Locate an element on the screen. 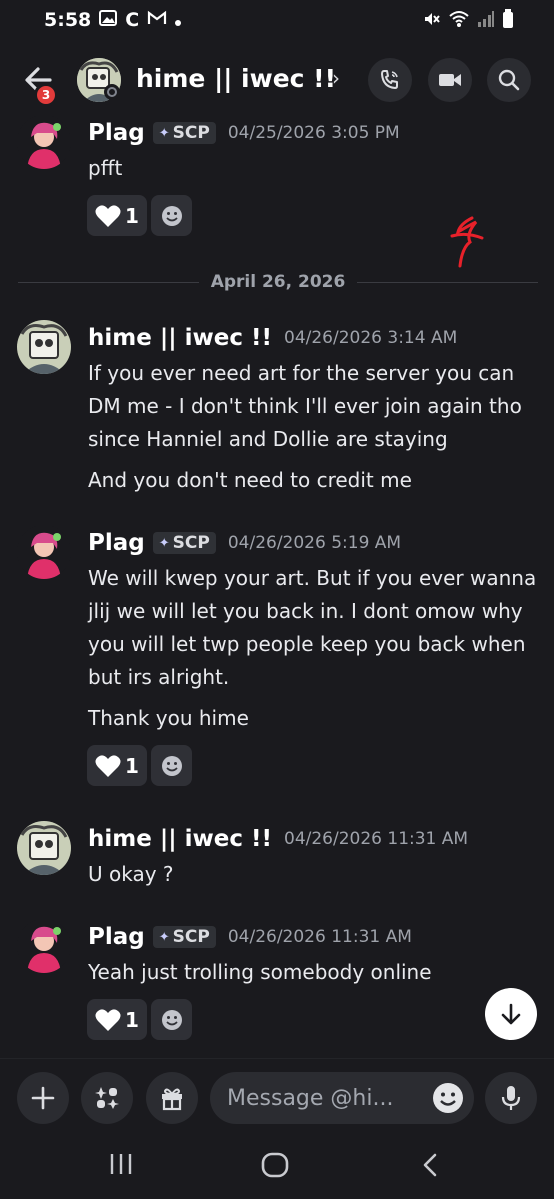 Image resolution: width=554 pixels, height=1199 pixels. call-button is located at coordinates (390, 80).